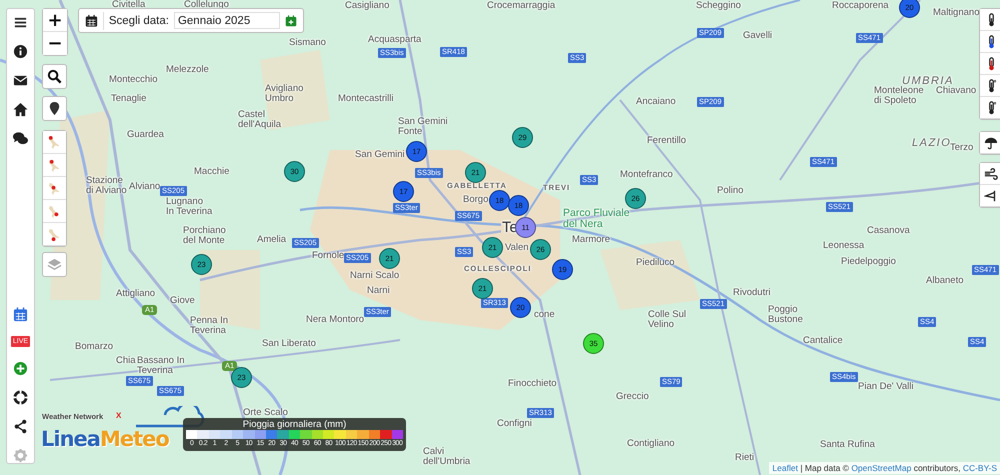 This screenshot has height=475, width=1000. What do you see at coordinates (751, 293) in the screenshot?
I see `place-label: Rivodutri` at bounding box center [751, 293].